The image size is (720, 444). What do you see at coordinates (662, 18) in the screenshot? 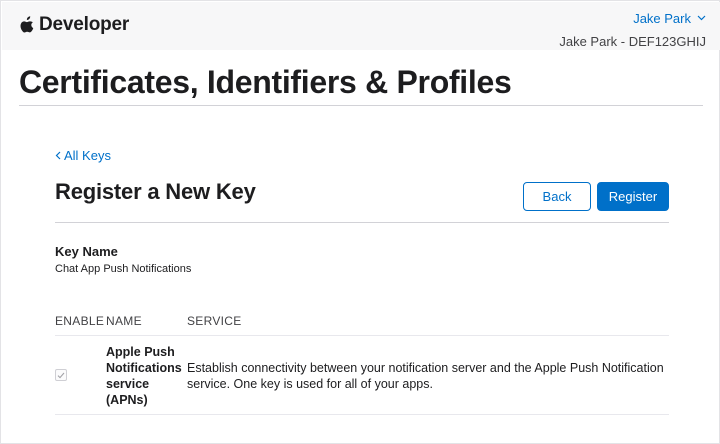
I see `account-name: Jake Park` at bounding box center [662, 18].